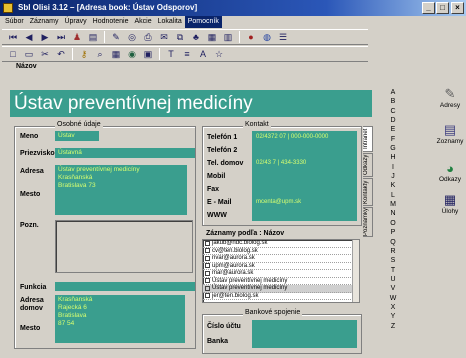 This screenshot has height=358, width=466. I want to click on align-icon: ≡, so click(187, 54).